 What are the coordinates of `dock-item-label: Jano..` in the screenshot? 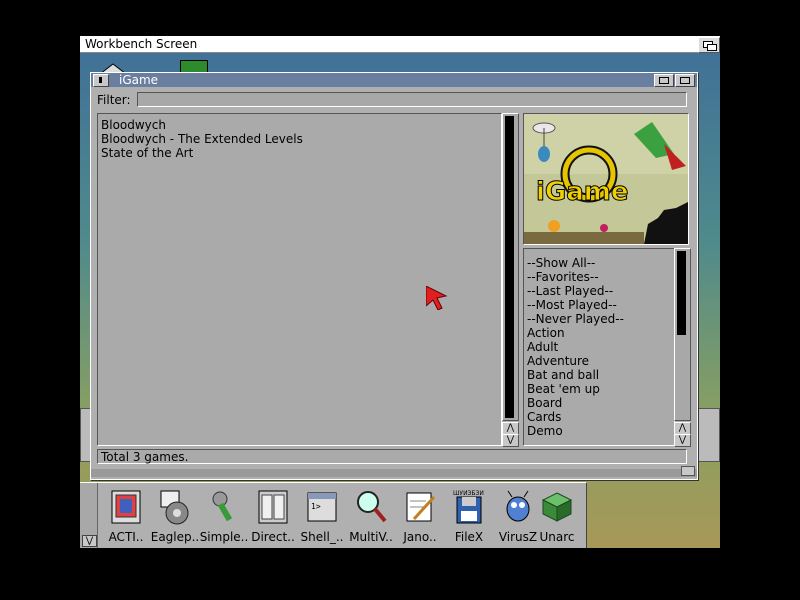 It's located at (420, 537).